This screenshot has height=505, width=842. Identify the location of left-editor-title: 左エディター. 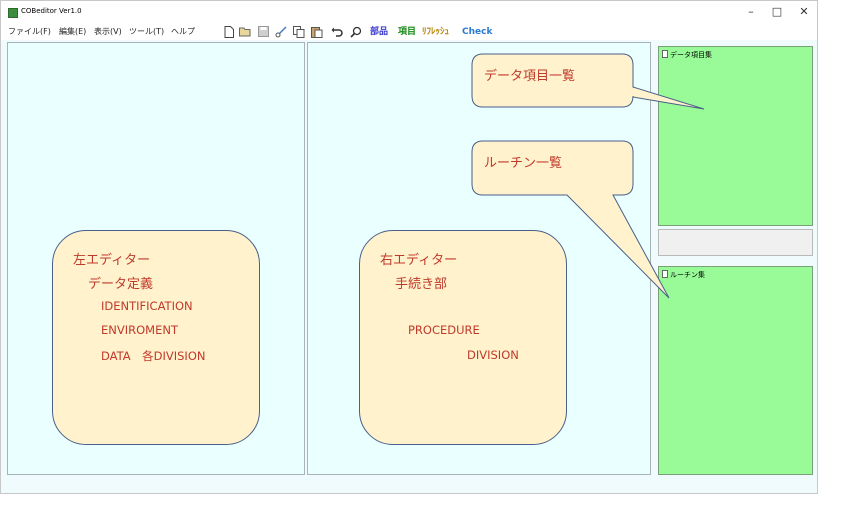
(112, 260).